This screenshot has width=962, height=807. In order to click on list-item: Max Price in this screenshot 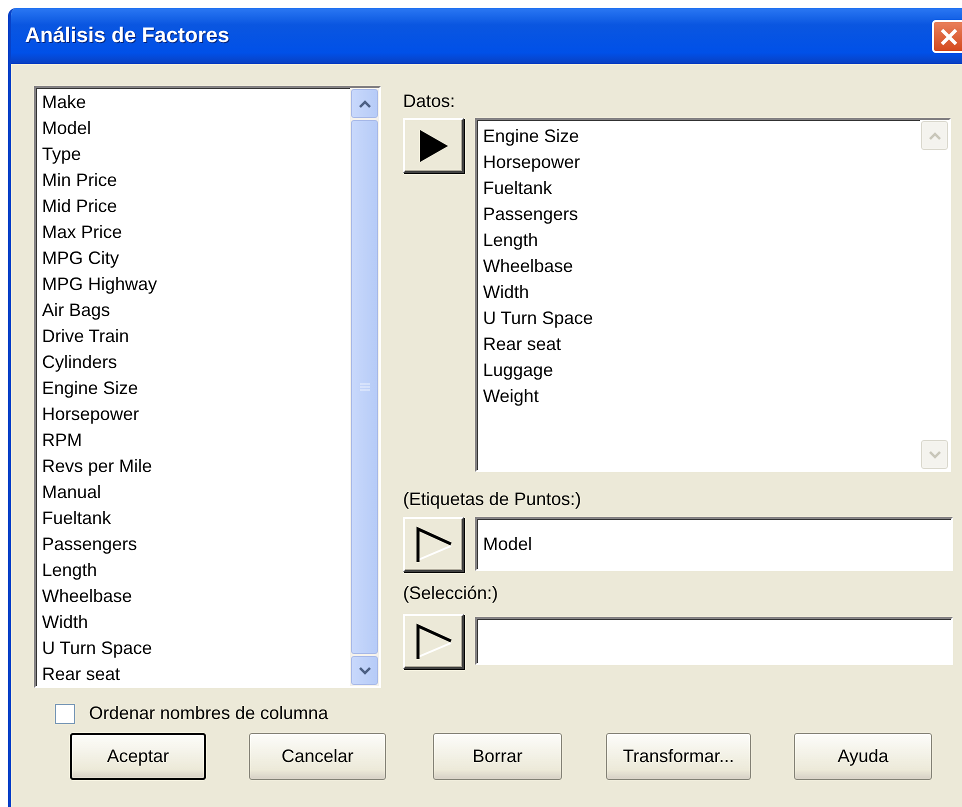, I will do `click(196, 232)`.